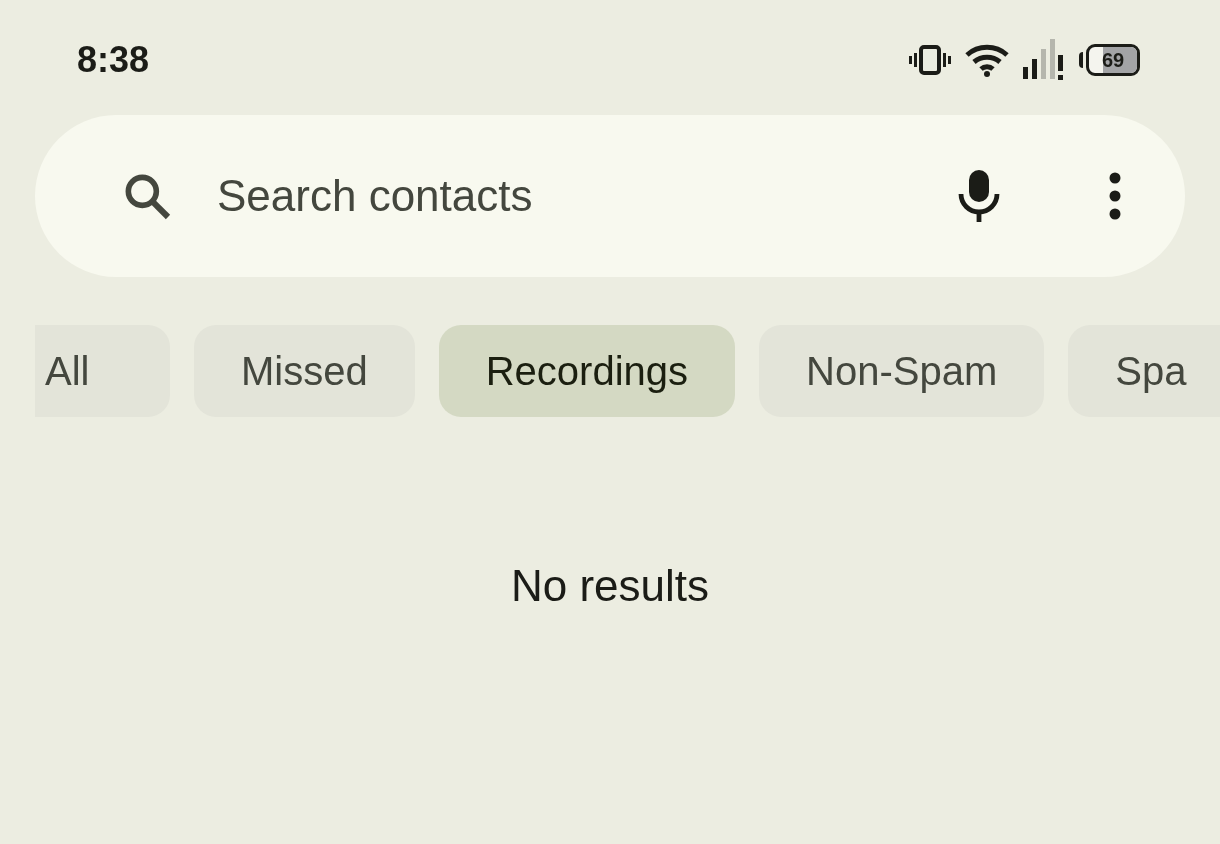  What do you see at coordinates (1144, 371) in the screenshot?
I see `filter-chip: Spa` at bounding box center [1144, 371].